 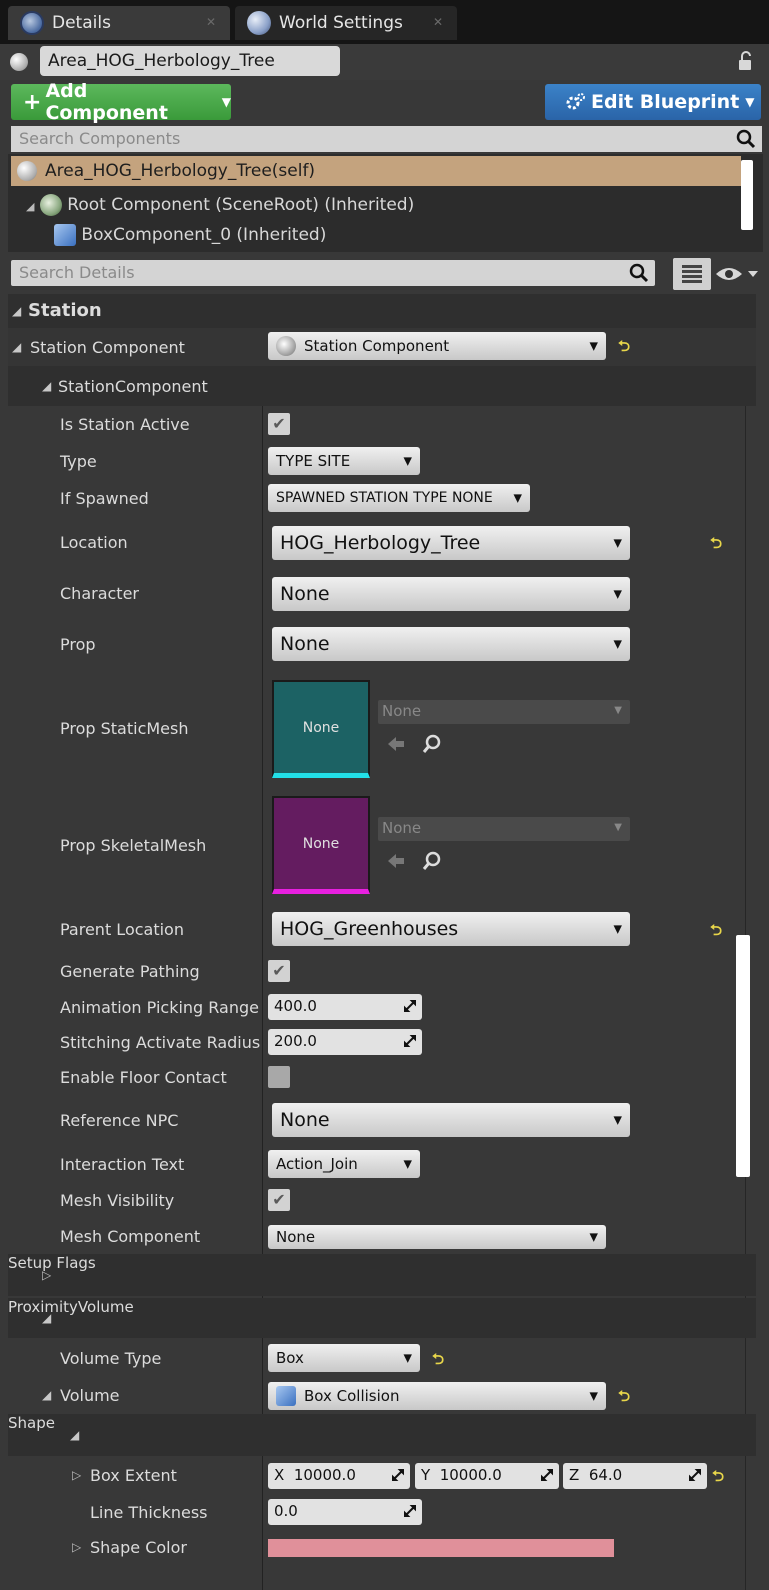 I want to click on skeletal-mesh-thumbnail: None, so click(x=321, y=845).